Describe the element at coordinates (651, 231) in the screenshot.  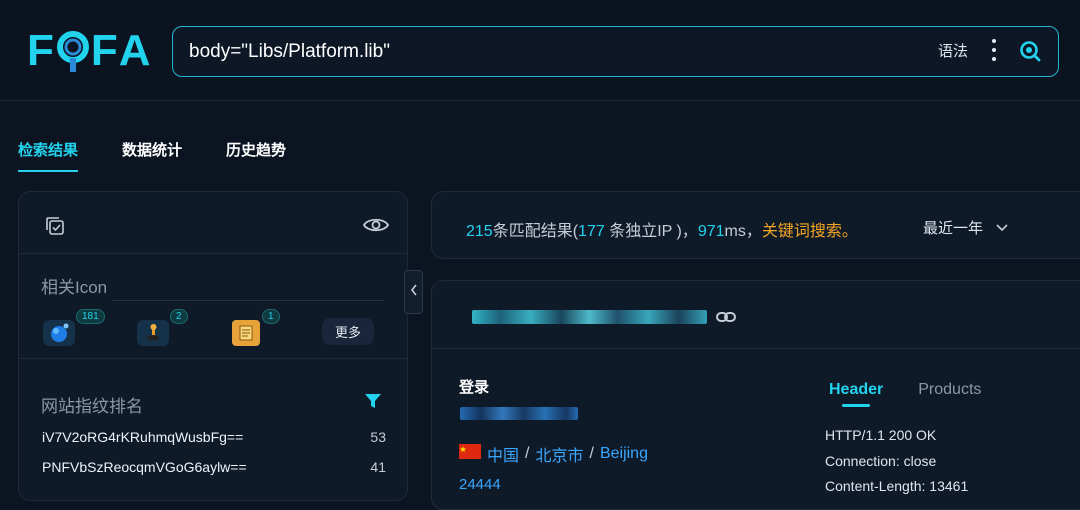
I see `summary-text: 条独立IP )，` at that location.